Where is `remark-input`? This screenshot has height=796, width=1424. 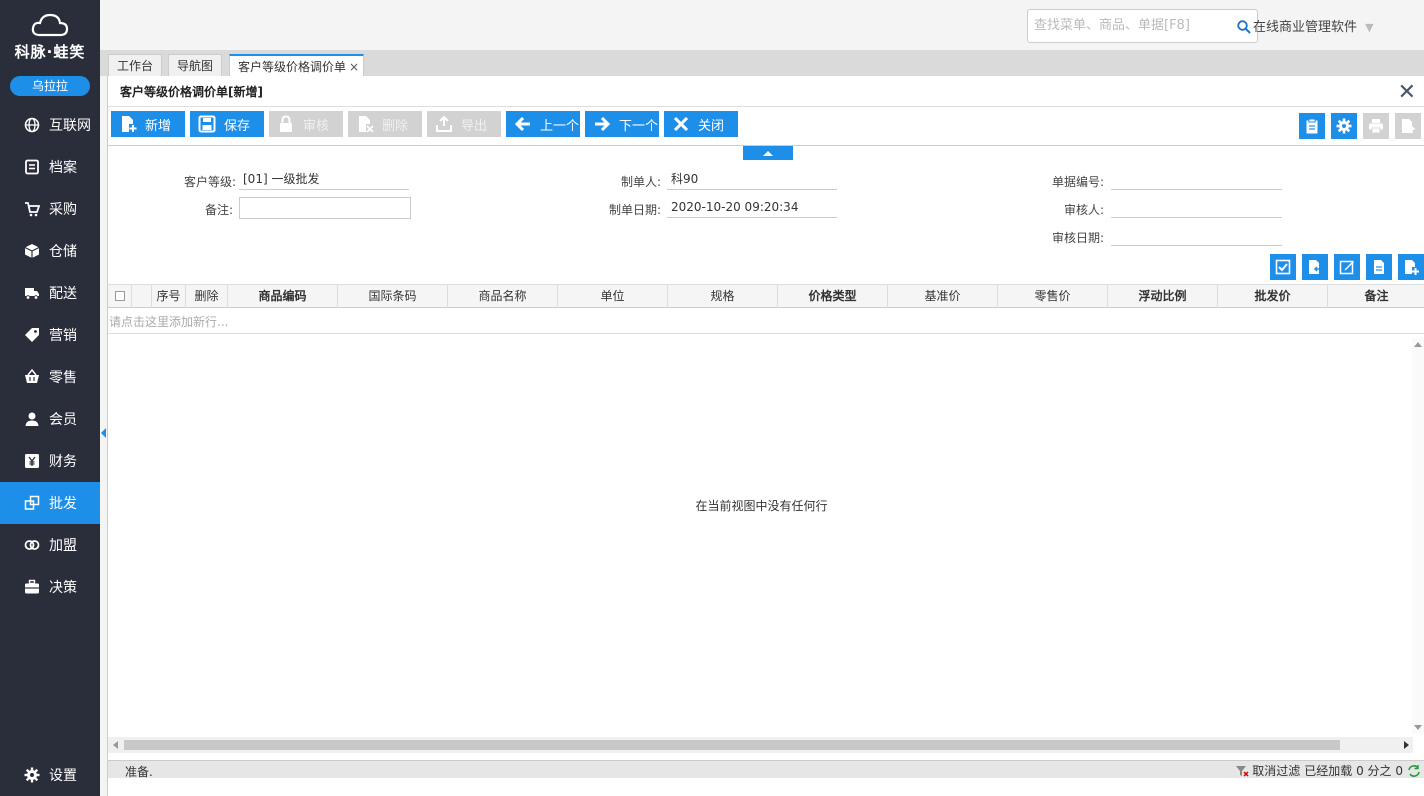 remark-input is located at coordinates (325, 208).